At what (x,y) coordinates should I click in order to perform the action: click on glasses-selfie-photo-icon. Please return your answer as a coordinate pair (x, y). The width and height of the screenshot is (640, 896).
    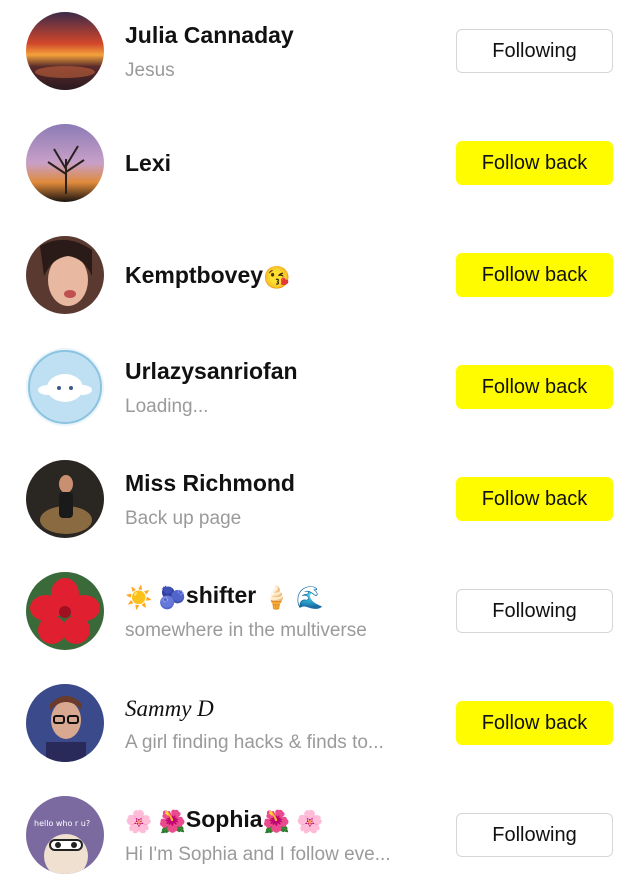
    Looking at the image, I should click on (65, 723).